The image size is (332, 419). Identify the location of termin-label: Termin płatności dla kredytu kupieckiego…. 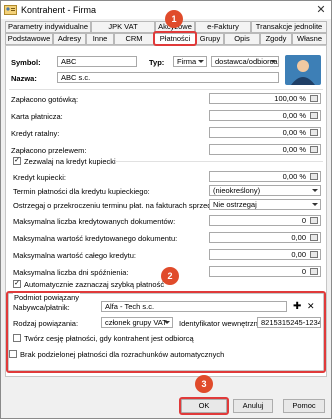
(81, 191).